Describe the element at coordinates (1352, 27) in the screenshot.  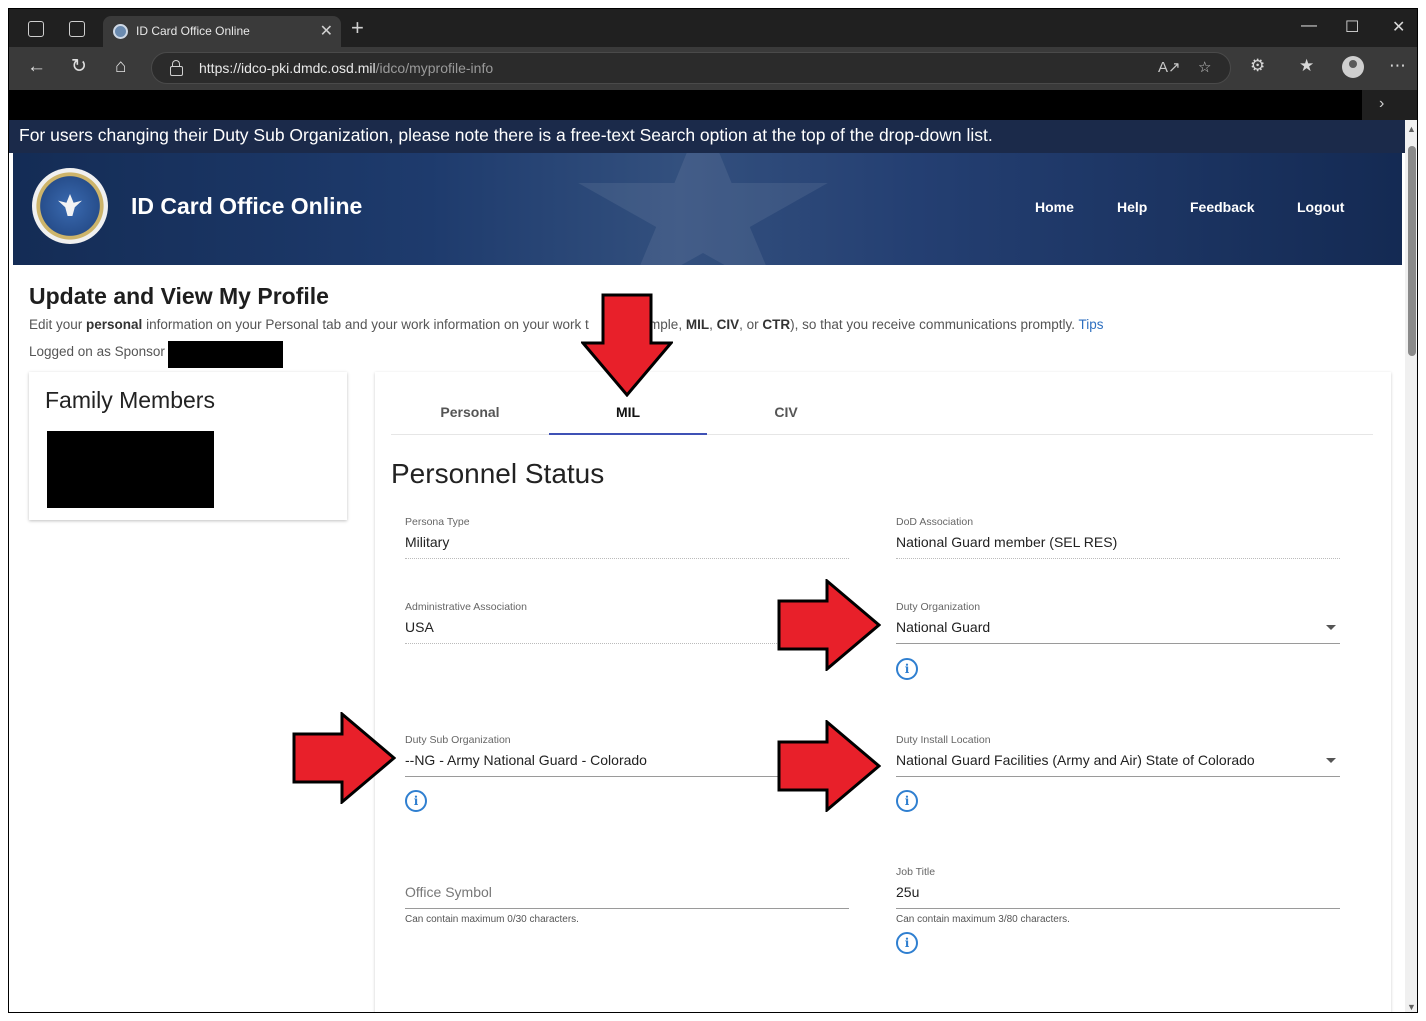
I see `maximize-button: ☐` at that location.